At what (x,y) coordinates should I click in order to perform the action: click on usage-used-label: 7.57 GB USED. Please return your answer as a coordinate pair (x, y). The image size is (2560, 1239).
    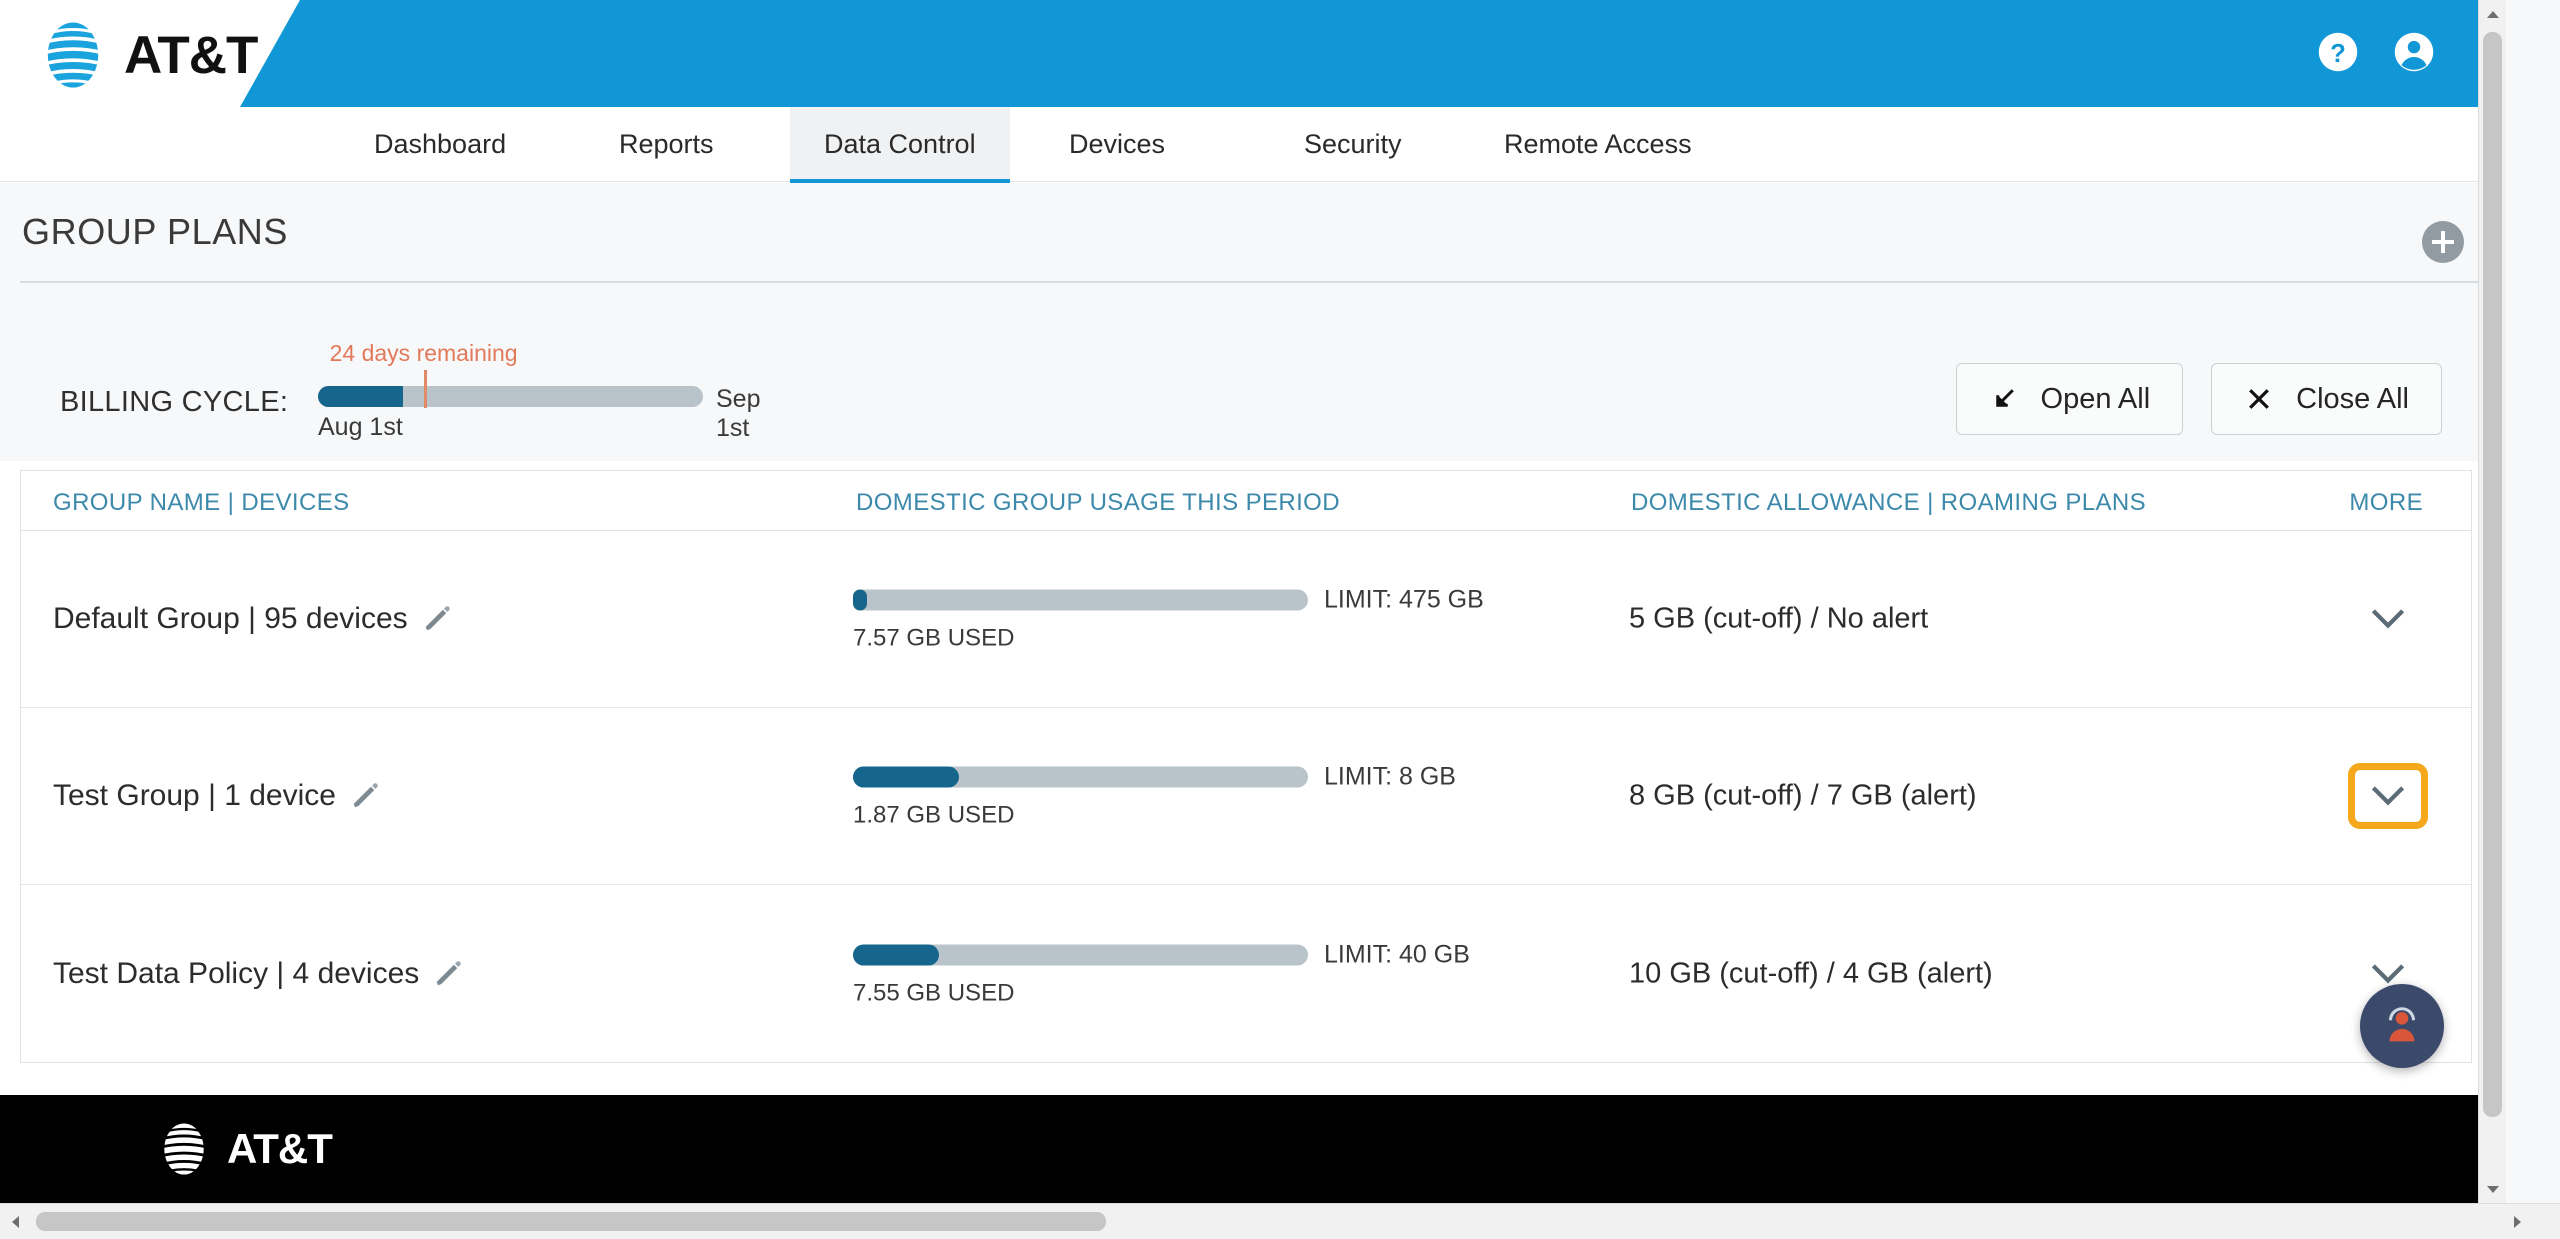
    Looking at the image, I should click on (934, 638).